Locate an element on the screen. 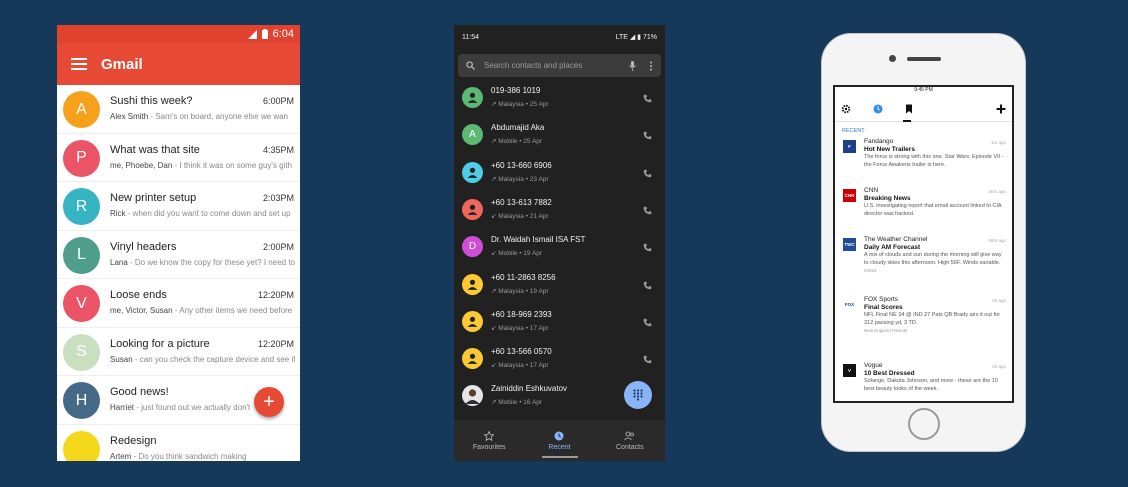 The width and height of the screenshot is (1128, 487). recent-call-item: +60 13-660 6906 ↗ Malaysia • 23 Apr is located at coordinates (559, 174).